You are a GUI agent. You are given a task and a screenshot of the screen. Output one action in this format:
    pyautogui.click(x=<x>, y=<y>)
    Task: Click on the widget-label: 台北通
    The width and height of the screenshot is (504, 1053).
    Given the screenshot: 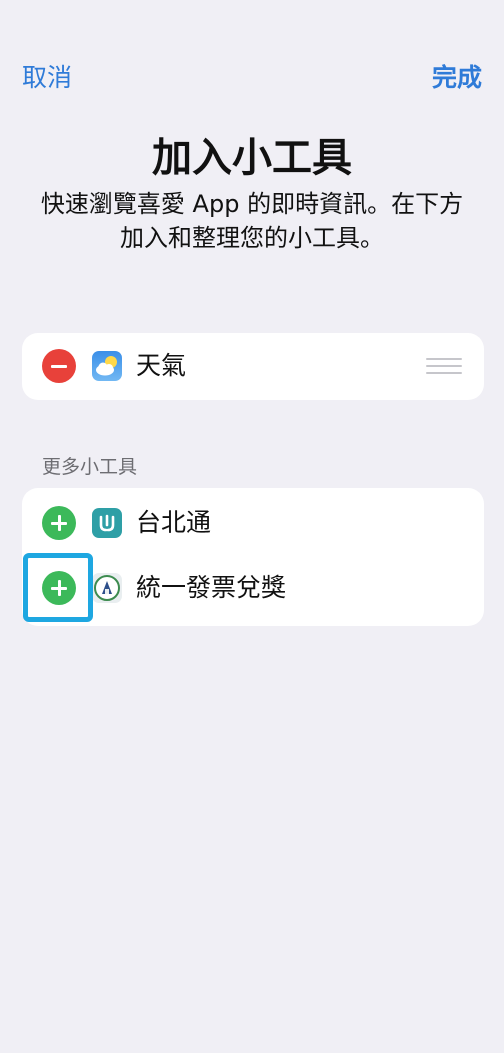 What is the action you would take?
    pyautogui.click(x=174, y=522)
    